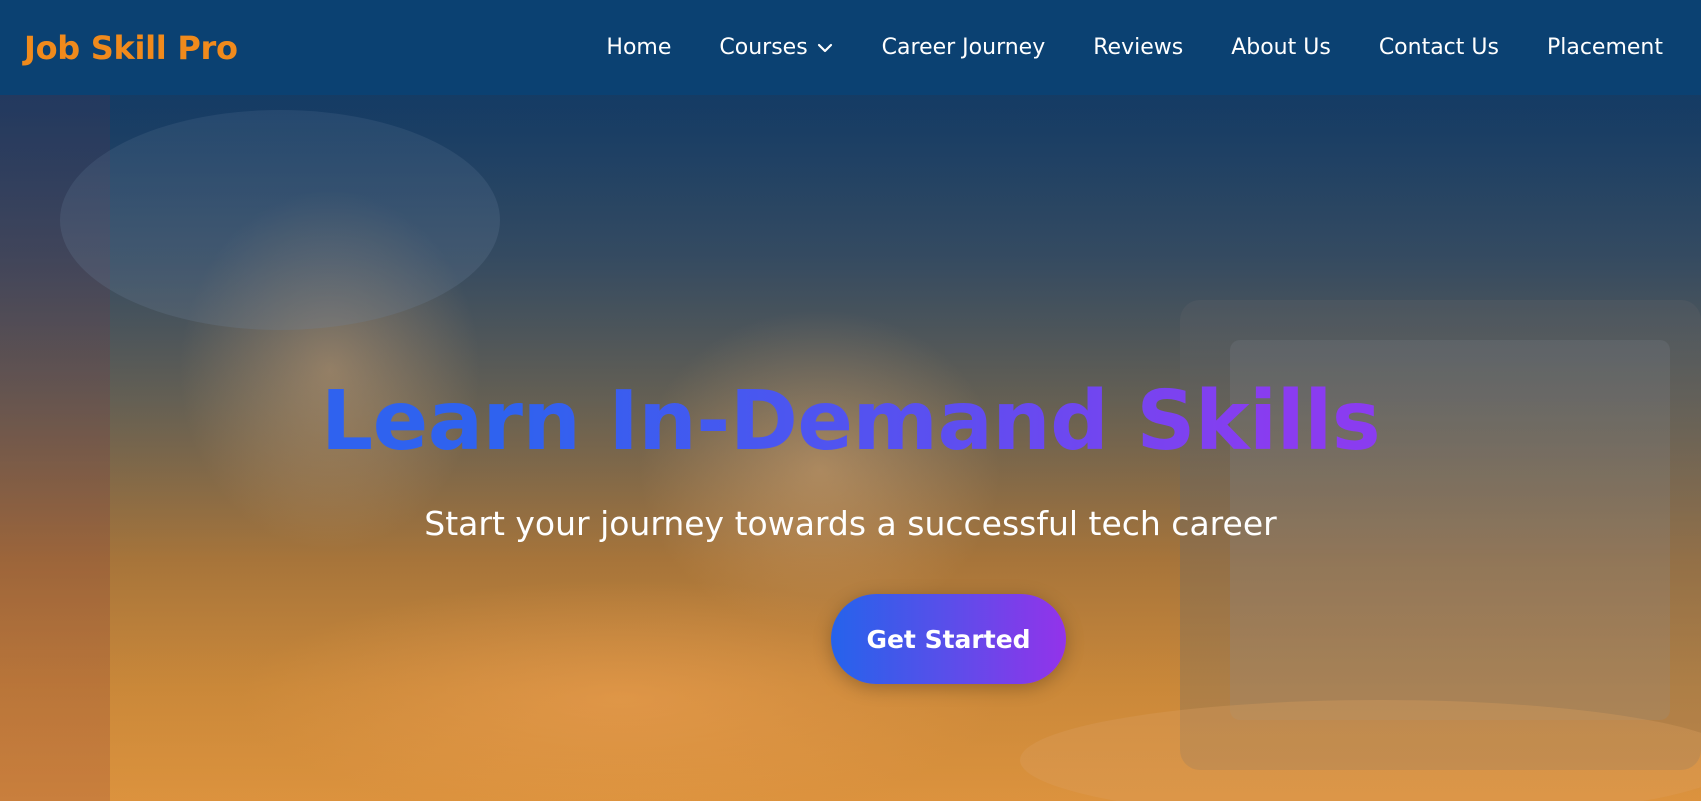 Image resolution: width=1701 pixels, height=801 pixels. I want to click on nav-link-label: Placement, so click(1604, 47).